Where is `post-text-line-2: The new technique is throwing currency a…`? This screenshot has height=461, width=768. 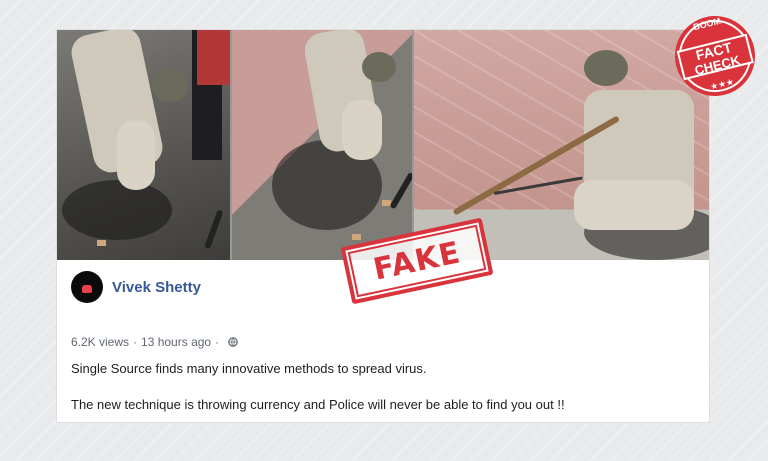 post-text-line-2: The new technique is throwing currency a… is located at coordinates (318, 404).